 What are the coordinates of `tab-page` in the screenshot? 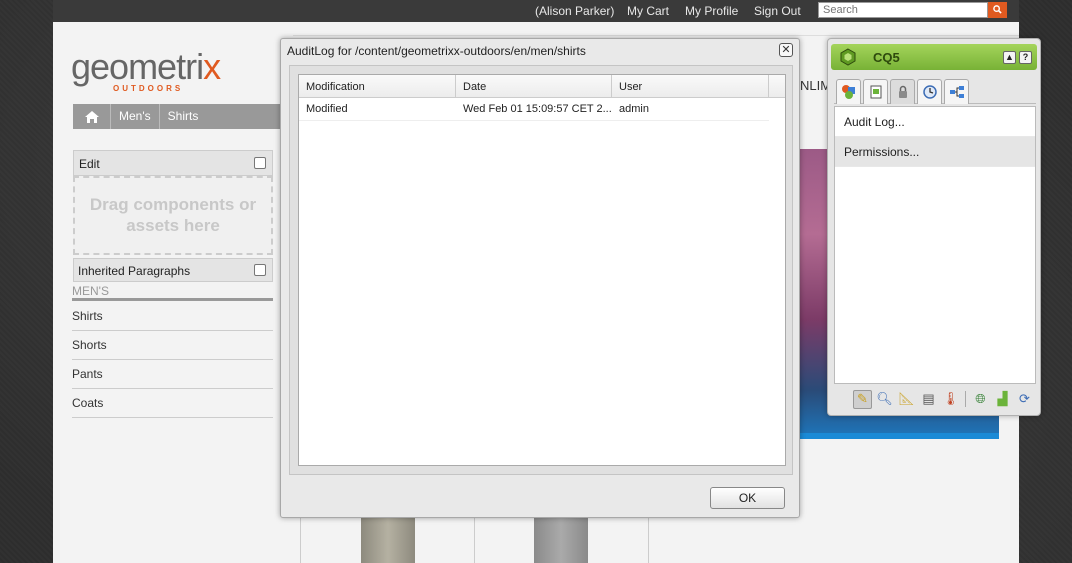 It's located at (875, 91).